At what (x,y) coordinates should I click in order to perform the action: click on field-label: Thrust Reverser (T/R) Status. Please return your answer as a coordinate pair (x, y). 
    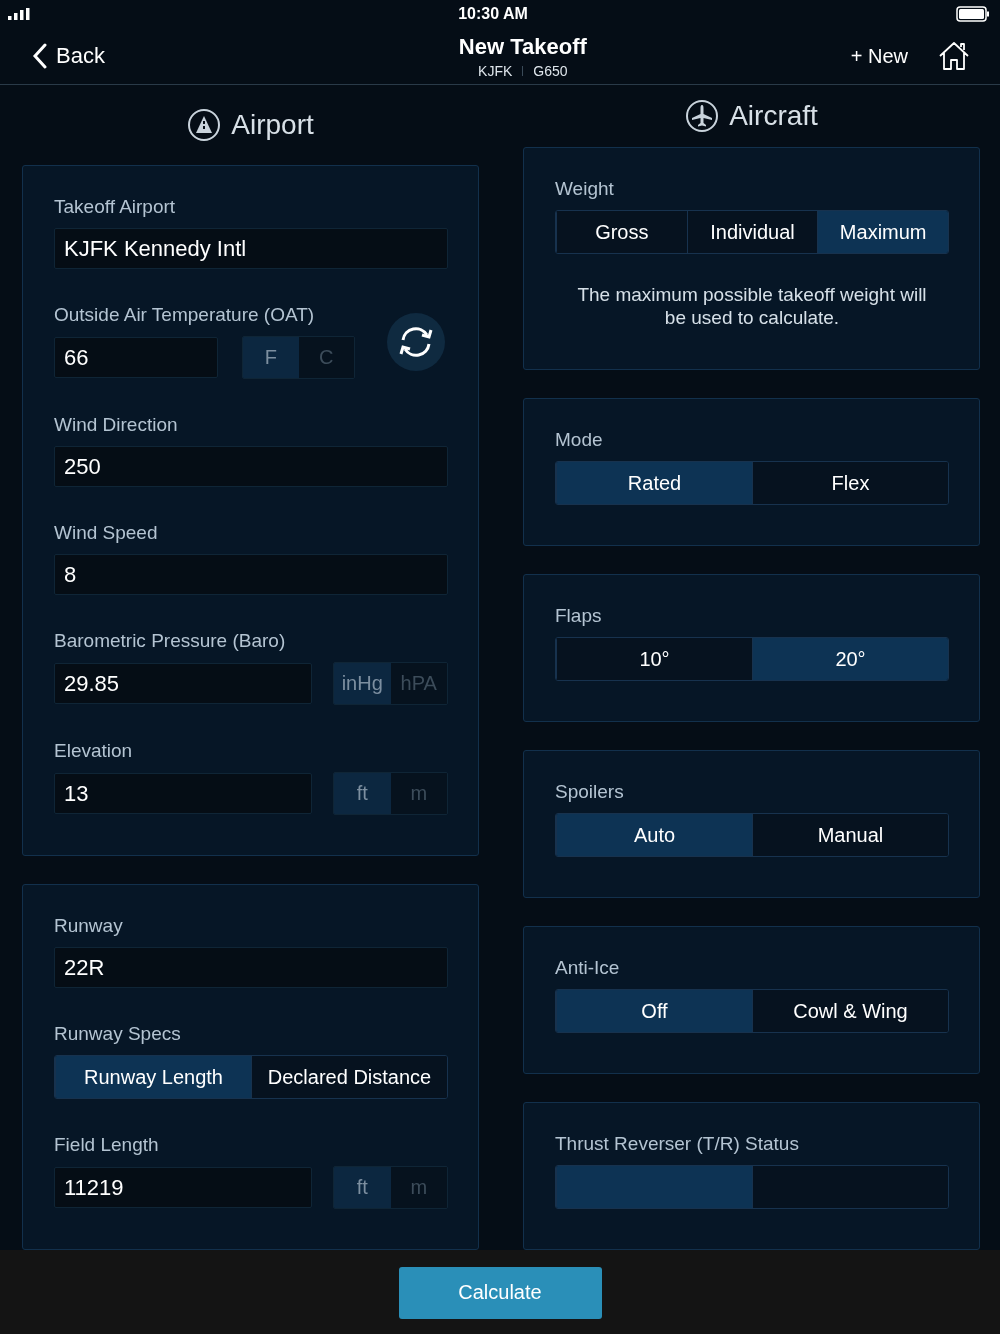
    Looking at the image, I should click on (677, 1144).